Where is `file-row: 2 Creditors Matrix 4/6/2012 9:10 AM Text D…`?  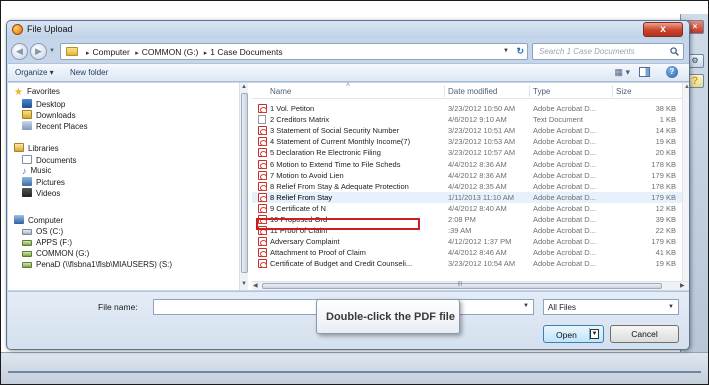
file-row: 2 Creditors Matrix 4/6/2012 9:10 AM Text D… is located at coordinates (467, 119).